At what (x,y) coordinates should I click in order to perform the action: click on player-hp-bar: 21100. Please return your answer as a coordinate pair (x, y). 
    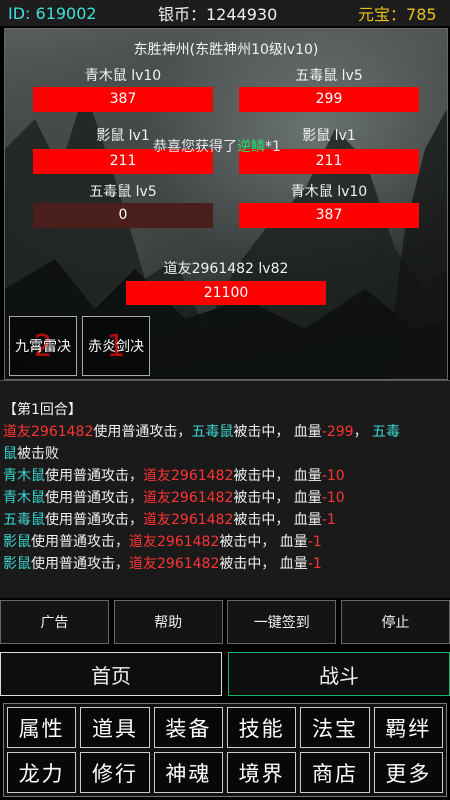
    Looking at the image, I should click on (226, 293).